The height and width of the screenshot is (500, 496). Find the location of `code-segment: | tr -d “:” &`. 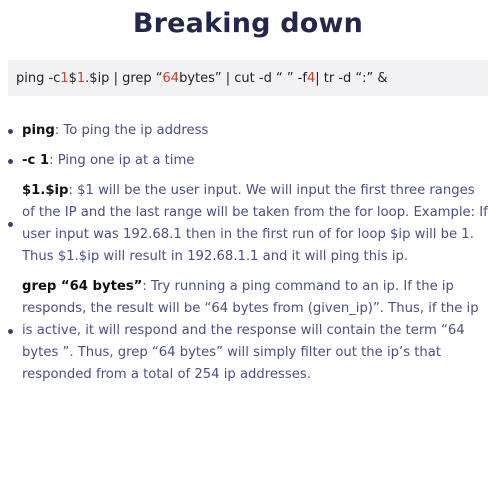

code-segment: | tr -d “:” & is located at coordinates (351, 78).